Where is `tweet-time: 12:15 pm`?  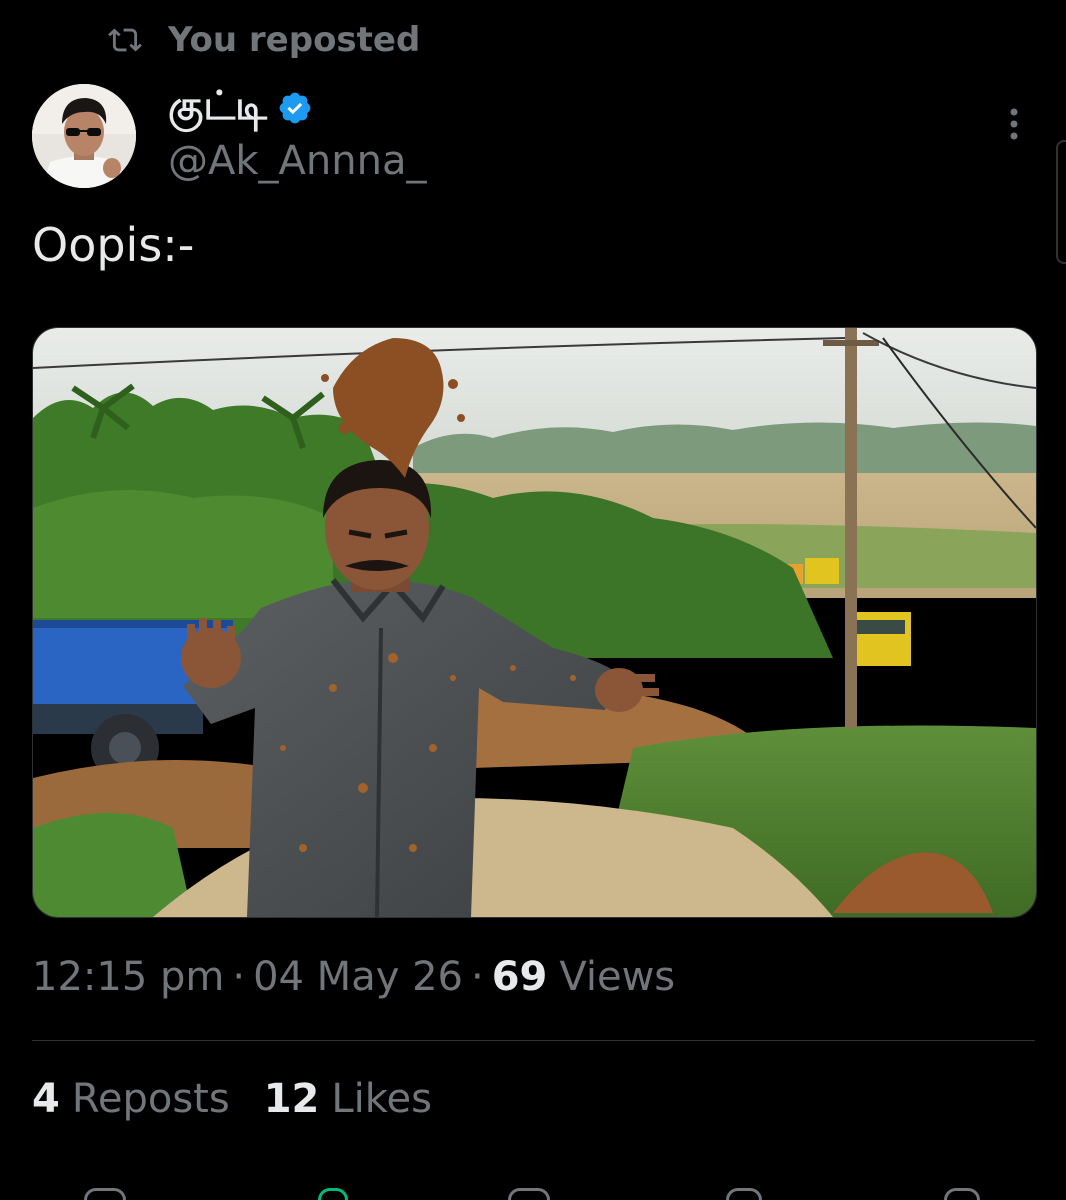 tweet-time: 12:15 pm is located at coordinates (128, 977).